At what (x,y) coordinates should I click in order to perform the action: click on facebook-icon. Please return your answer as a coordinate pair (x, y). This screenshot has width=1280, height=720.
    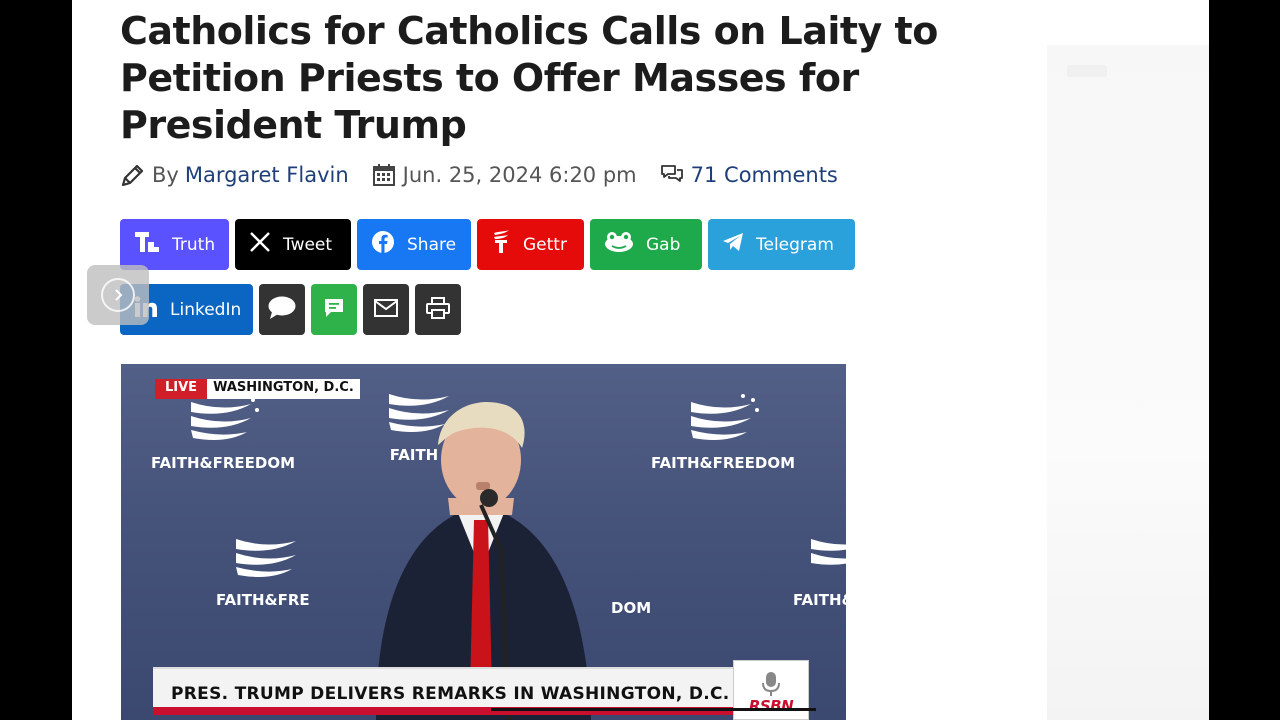
    Looking at the image, I should click on (383, 244).